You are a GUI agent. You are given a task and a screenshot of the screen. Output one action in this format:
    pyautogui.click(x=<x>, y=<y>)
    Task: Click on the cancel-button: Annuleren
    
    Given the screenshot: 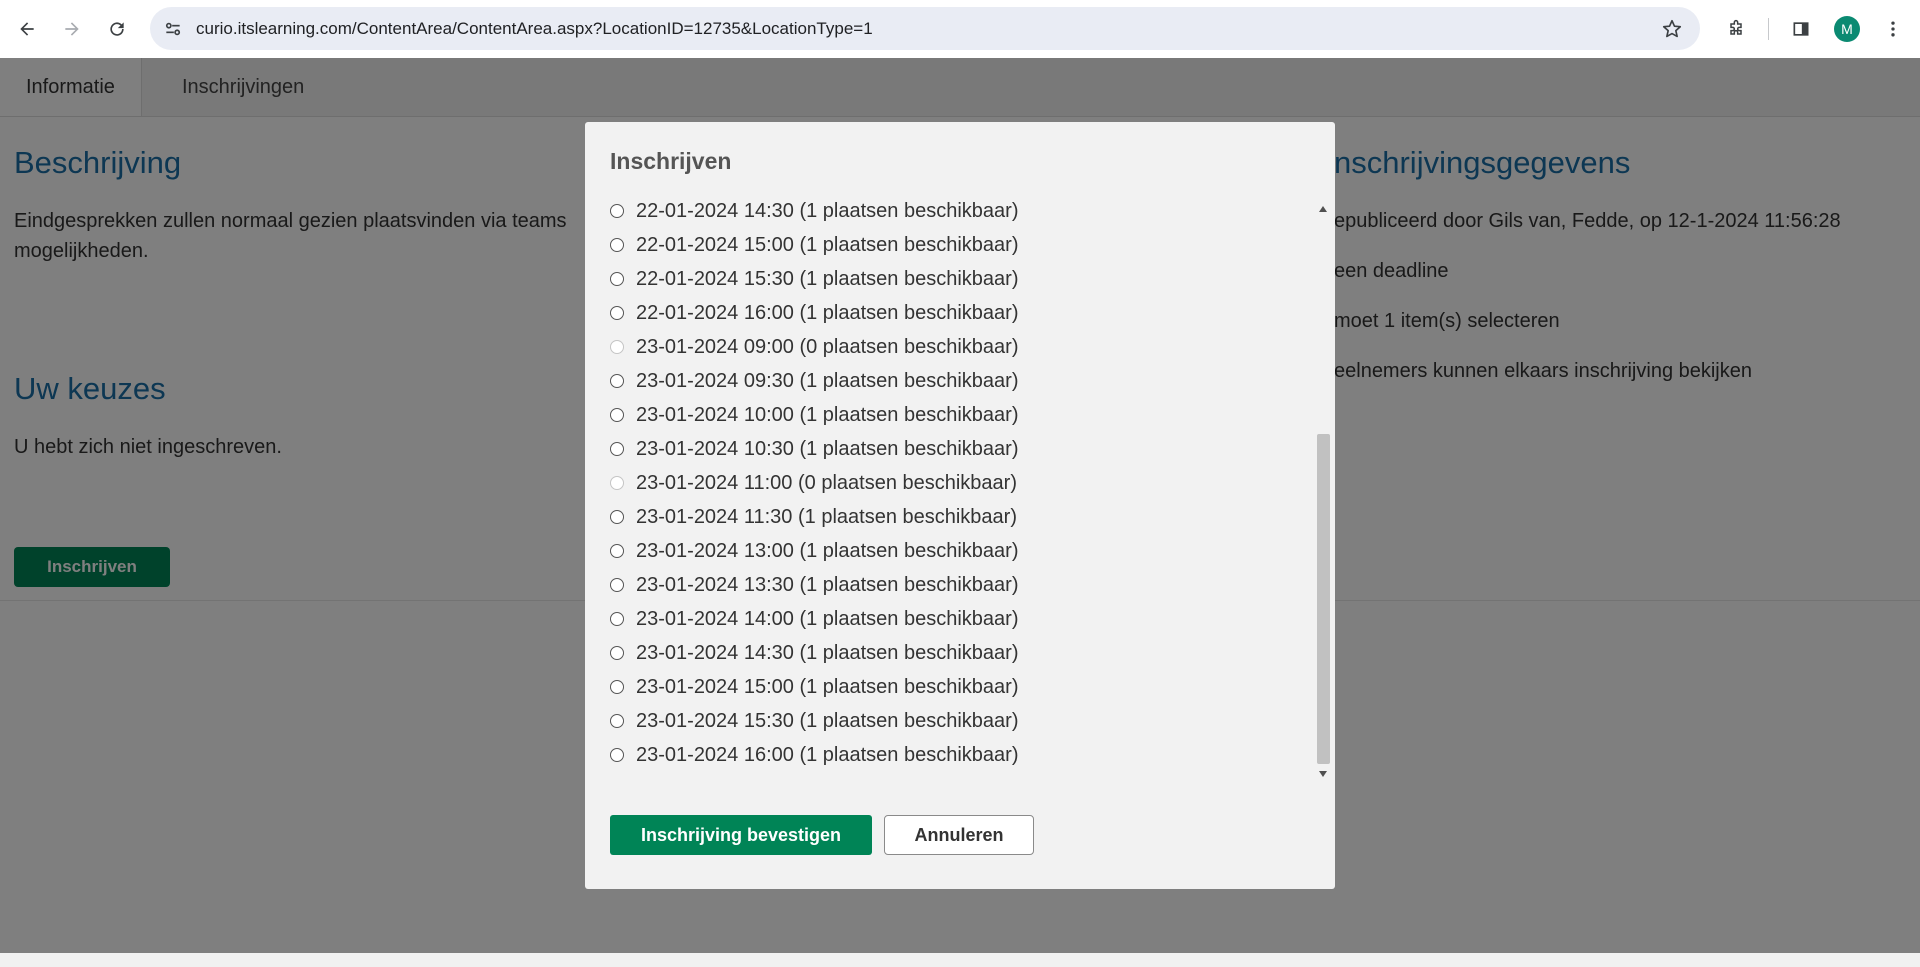 What is the action you would take?
    pyautogui.click(x=959, y=835)
    